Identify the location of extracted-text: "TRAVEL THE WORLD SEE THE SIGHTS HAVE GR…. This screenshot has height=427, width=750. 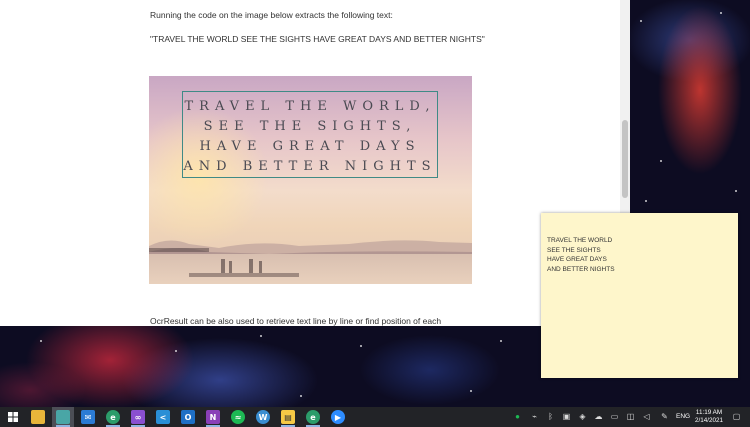
(317, 39).